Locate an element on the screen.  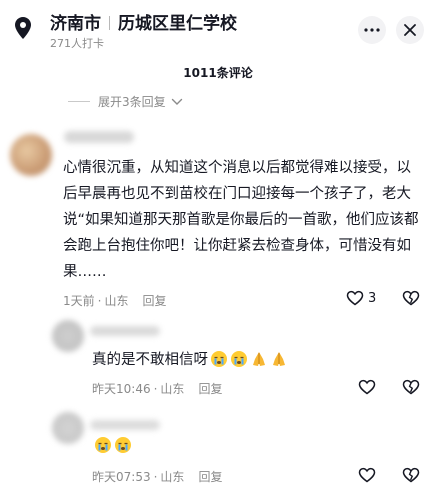
reply-text: 真的是不敢相信呀 is located at coordinates (190, 358).